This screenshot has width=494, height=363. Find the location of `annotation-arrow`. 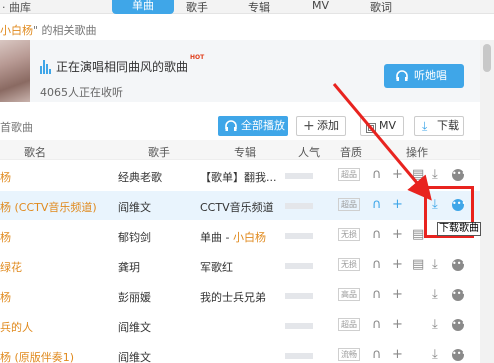

annotation-arrow is located at coordinates (382, 142).